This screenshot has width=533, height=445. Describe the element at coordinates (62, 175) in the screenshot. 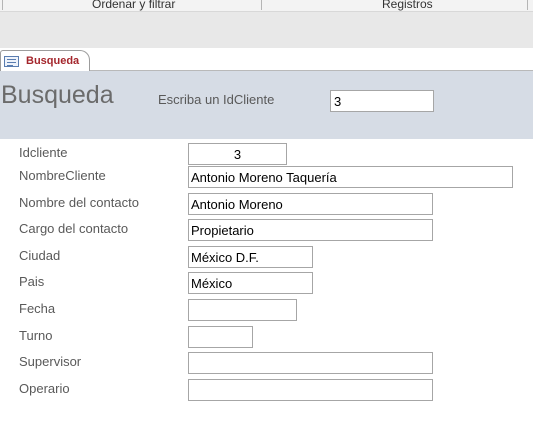

I see `nombrecliente-label: NombreCliente` at that location.